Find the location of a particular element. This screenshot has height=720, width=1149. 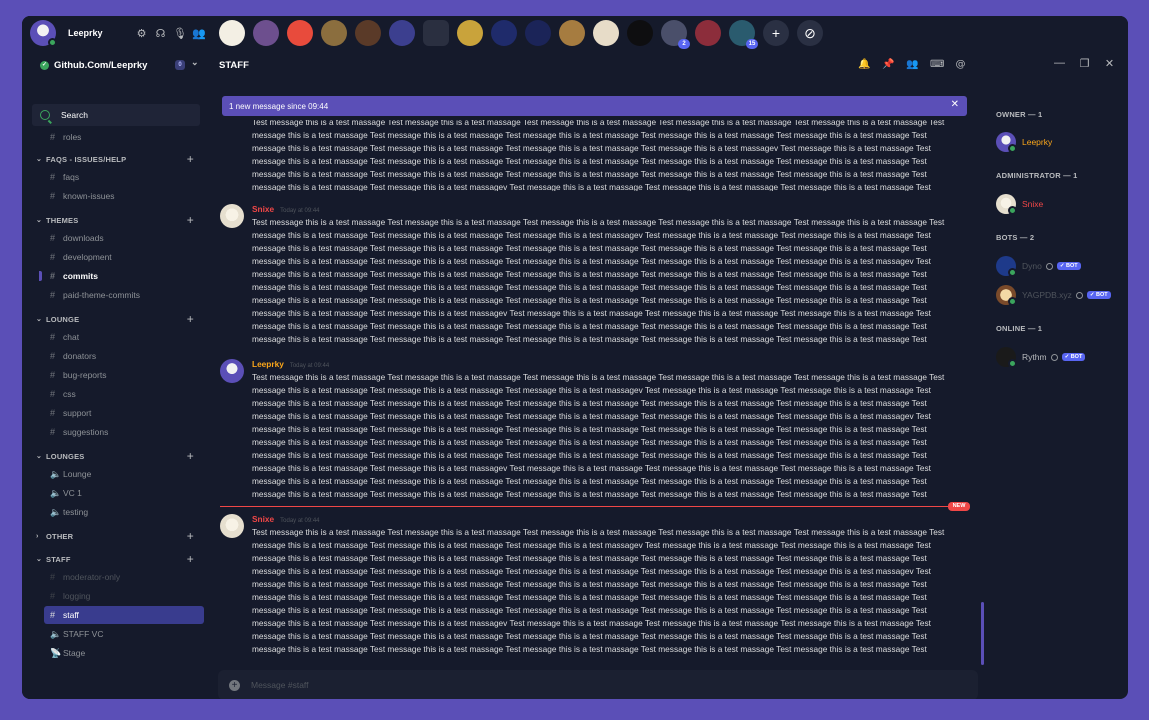

members-icon: 👥 is located at coordinates (912, 64).